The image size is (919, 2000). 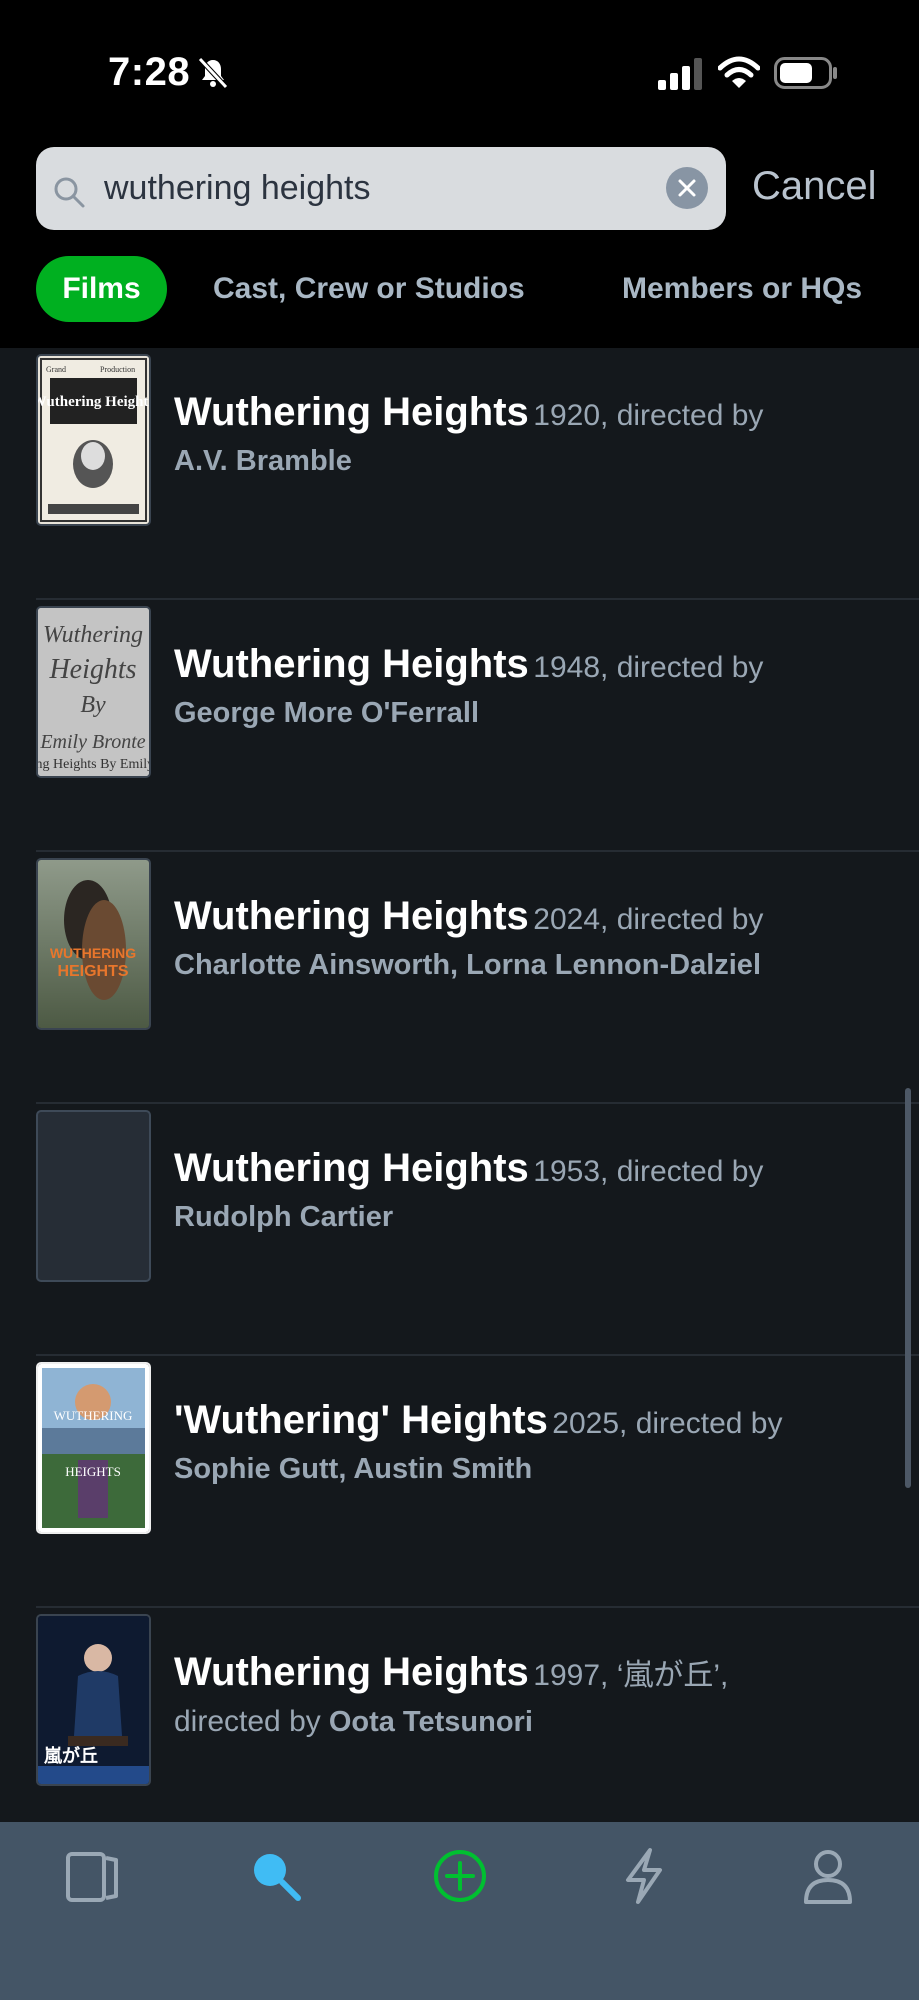 What do you see at coordinates (644, 1876) in the screenshot?
I see `activity-icon` at bounding box center [644, 1876].